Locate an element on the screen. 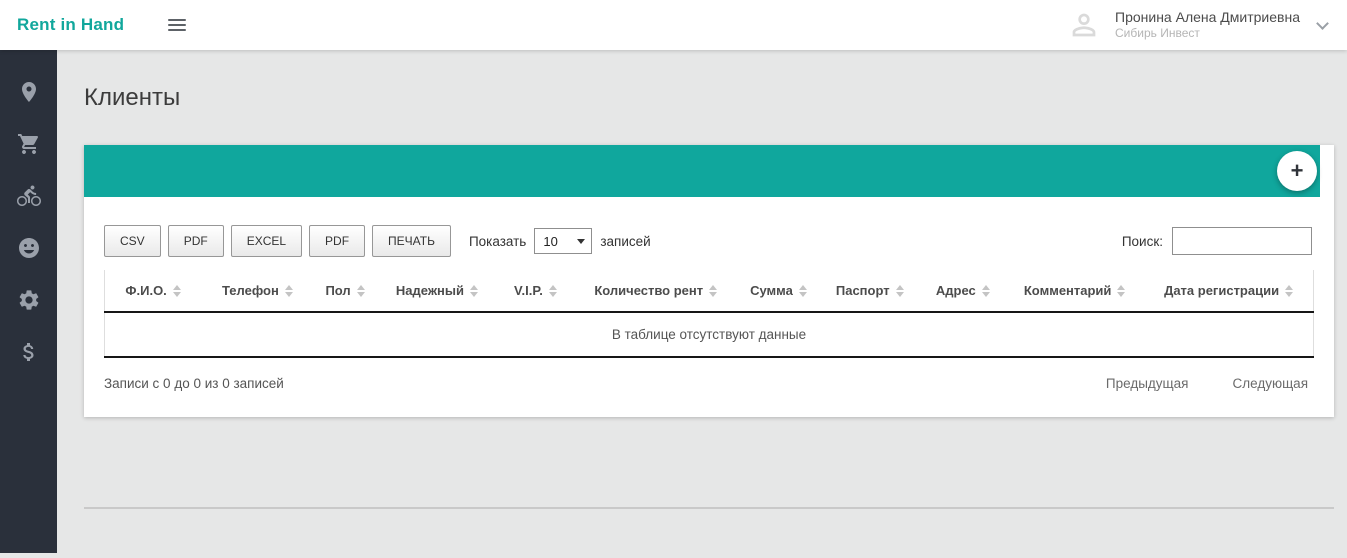 The height and width of the screenshot is (558, 1347). avatar-icon is located at coordinates (1084, 25).